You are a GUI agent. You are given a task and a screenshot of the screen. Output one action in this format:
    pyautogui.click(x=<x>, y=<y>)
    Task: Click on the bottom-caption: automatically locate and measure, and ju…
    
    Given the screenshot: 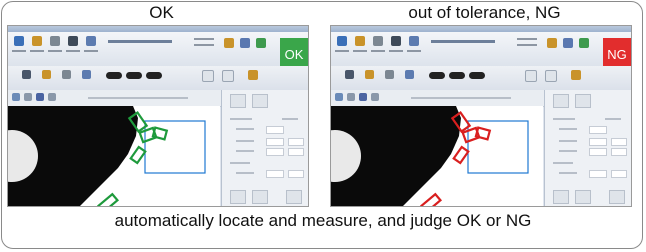 What is the action you would take?
    pyautogui.click(x=323, y=220)
    